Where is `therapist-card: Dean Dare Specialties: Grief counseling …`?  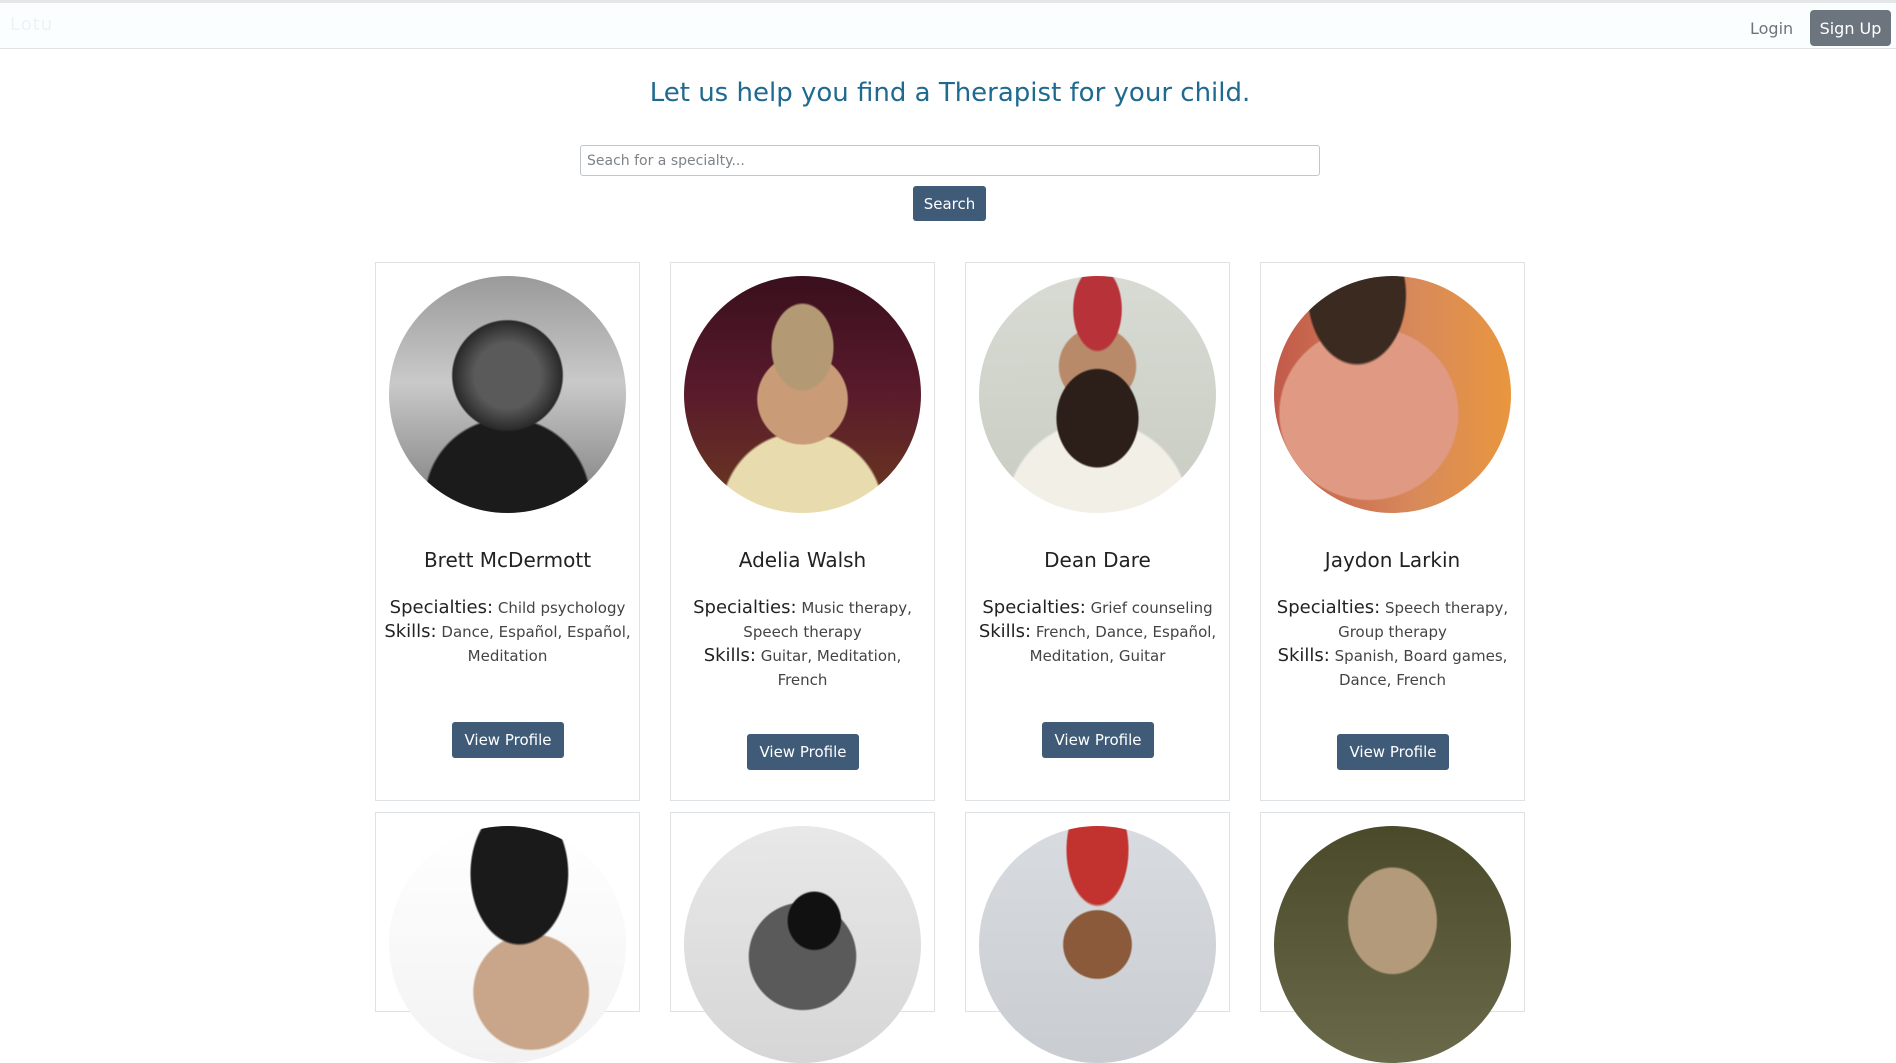 therapist-card: Dean Dare Specialties: Grief counseling … is located at coordinates (1097, 531).